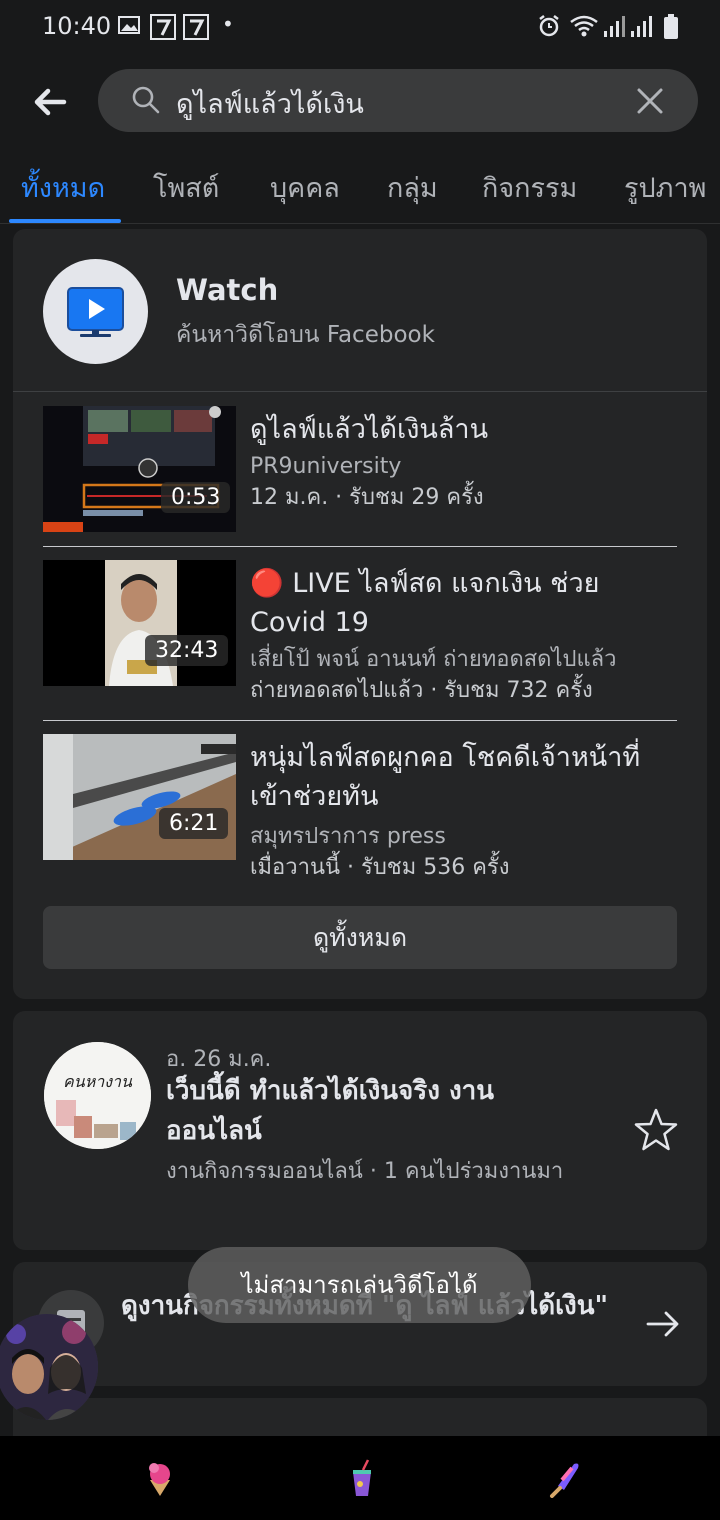 The width and height of the screenshot is (720, 1520). I want to click on close-icon, so click(650, 101).